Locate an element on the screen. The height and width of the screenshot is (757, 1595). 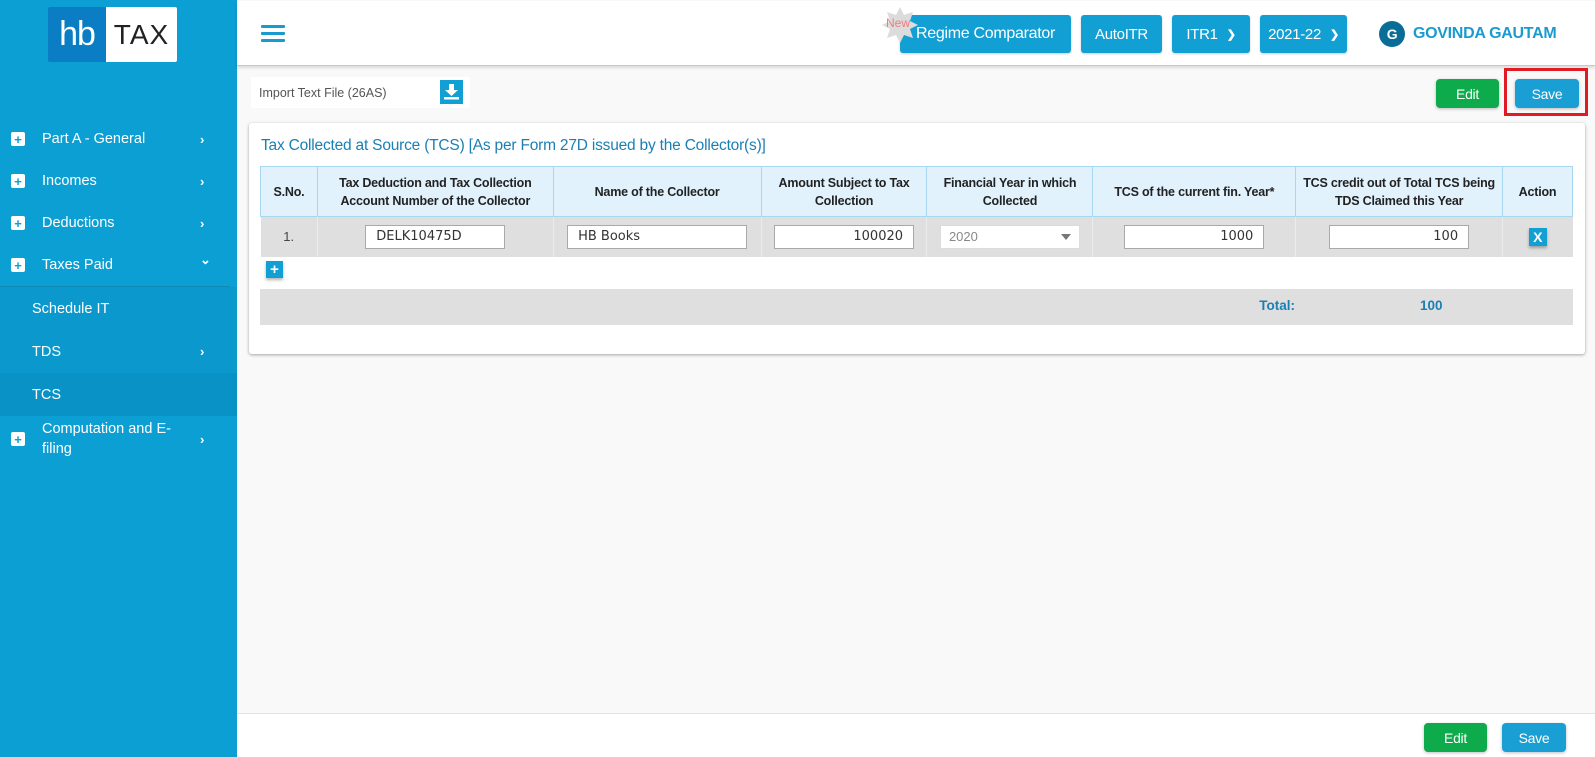
tan-input: DELK10475D is located at coordinates (435, 236).